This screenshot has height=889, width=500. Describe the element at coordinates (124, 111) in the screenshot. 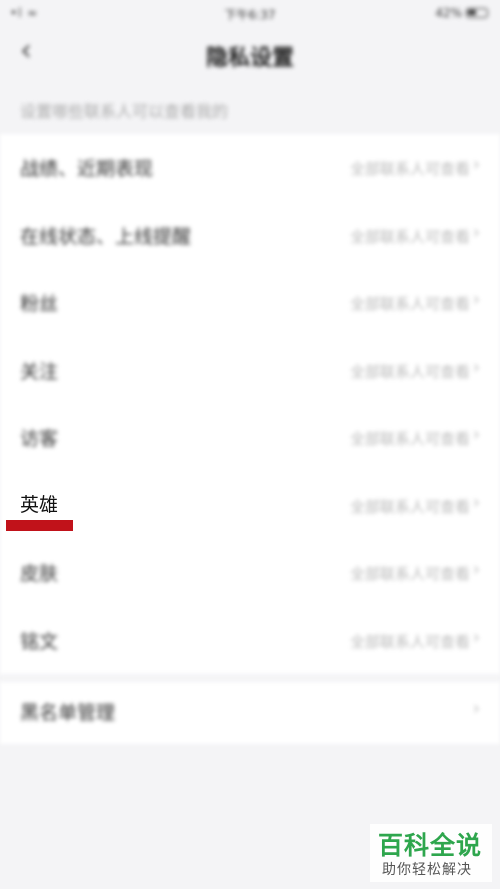

I see `section-hint: 设置哪些联系人可以查看我的` at that location.